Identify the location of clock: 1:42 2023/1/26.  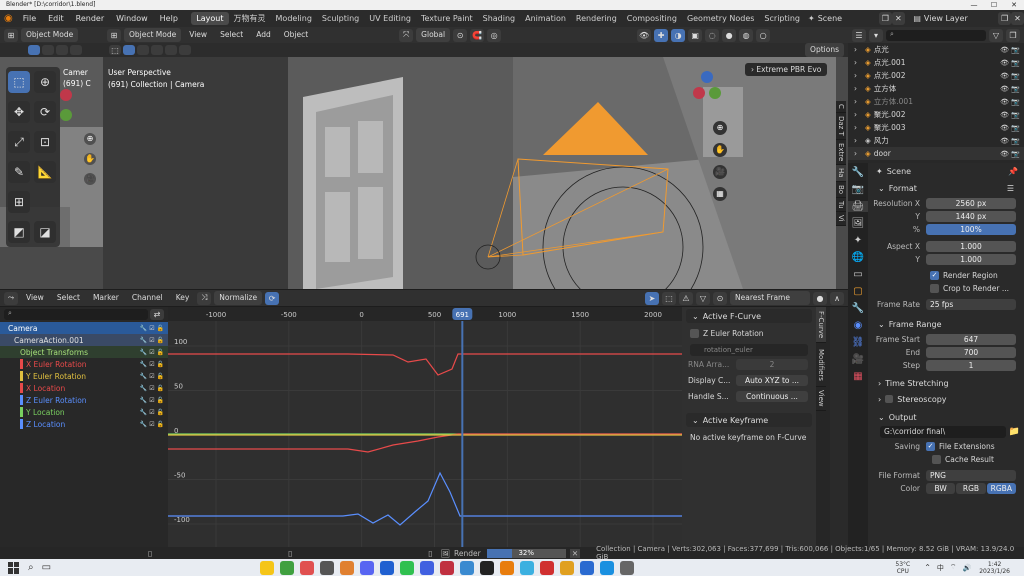
(994, 568).